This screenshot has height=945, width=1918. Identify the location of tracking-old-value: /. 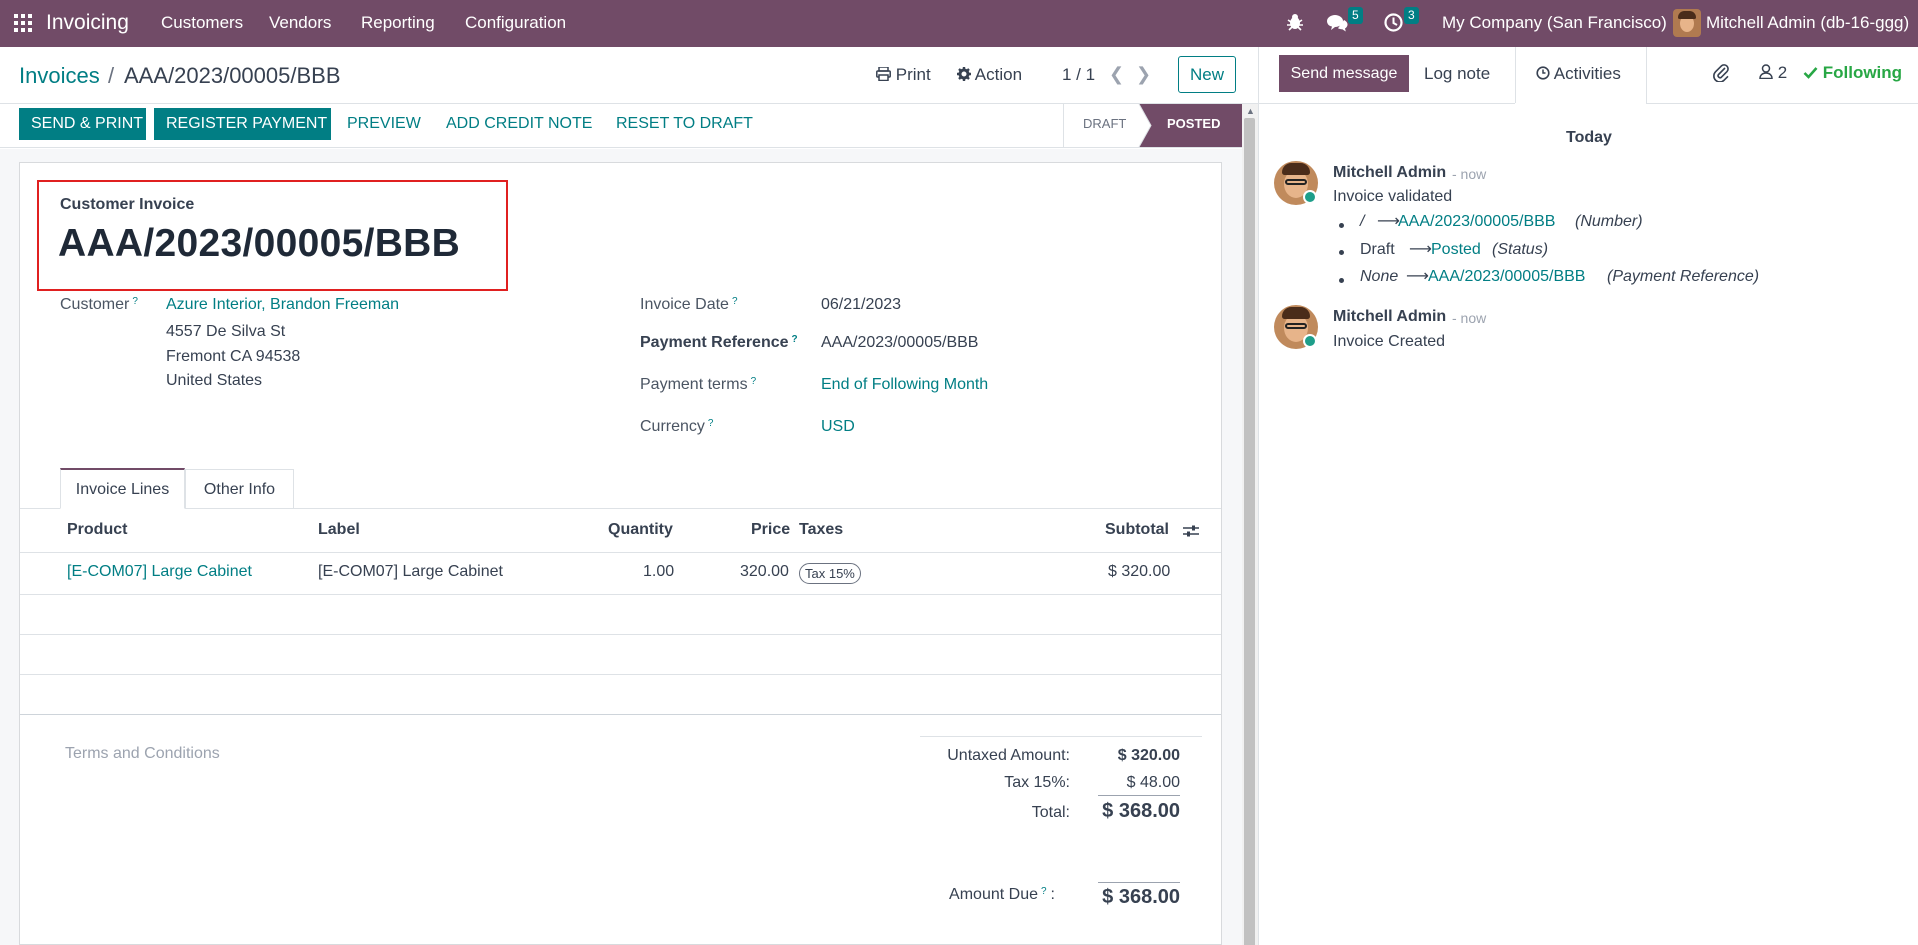
(1362, 221).